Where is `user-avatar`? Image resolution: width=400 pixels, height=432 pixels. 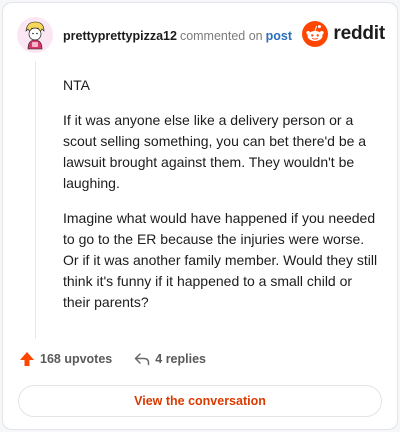 user-avatar is located at coordinates (35, 35).